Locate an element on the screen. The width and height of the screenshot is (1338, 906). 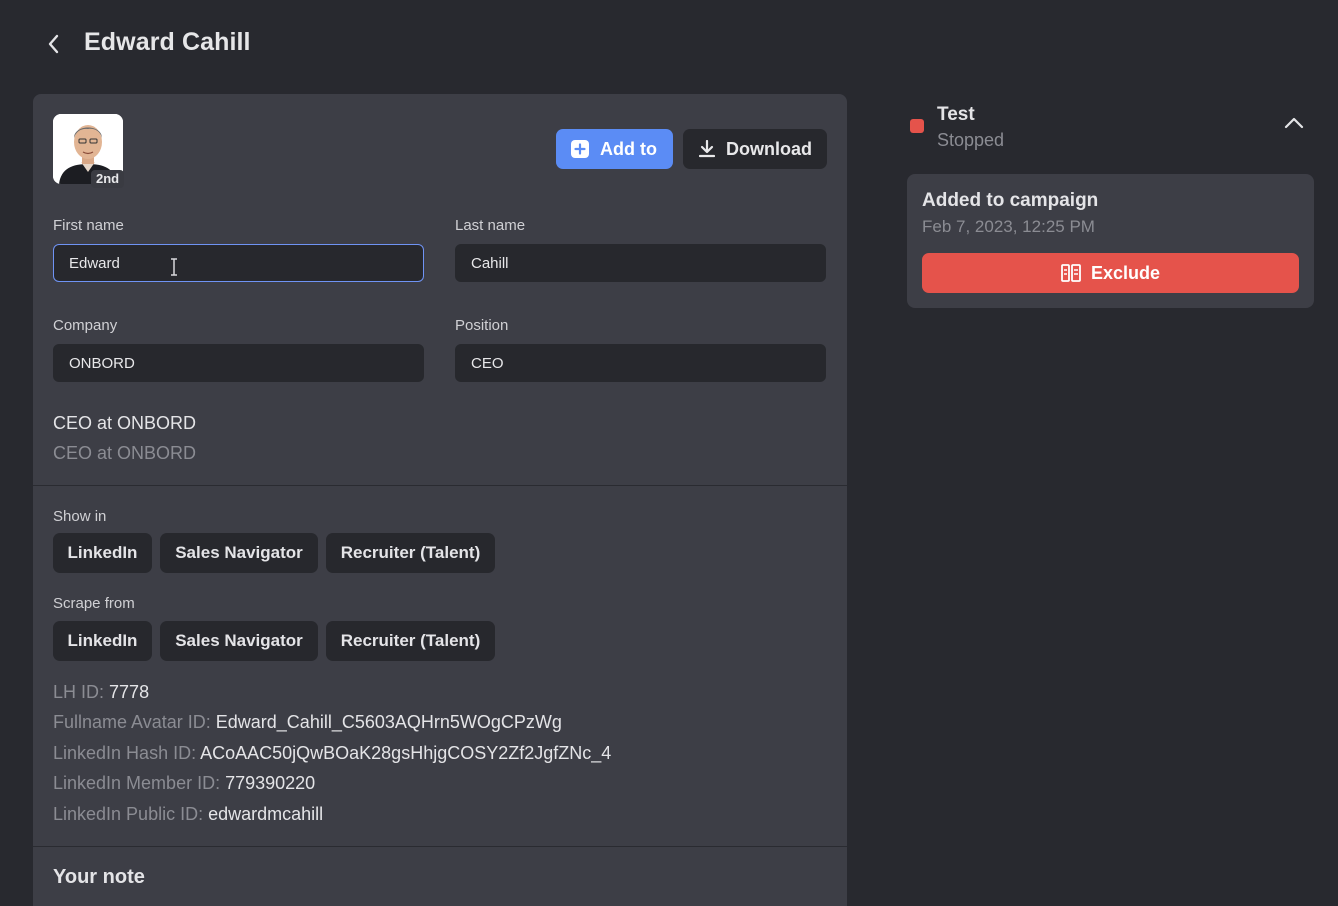
hash-id-value: ACoAAC50jQwBOaK28gsHhjgCOSY2Zf2JgfZNc_4 is located at coordinates (406, 753).